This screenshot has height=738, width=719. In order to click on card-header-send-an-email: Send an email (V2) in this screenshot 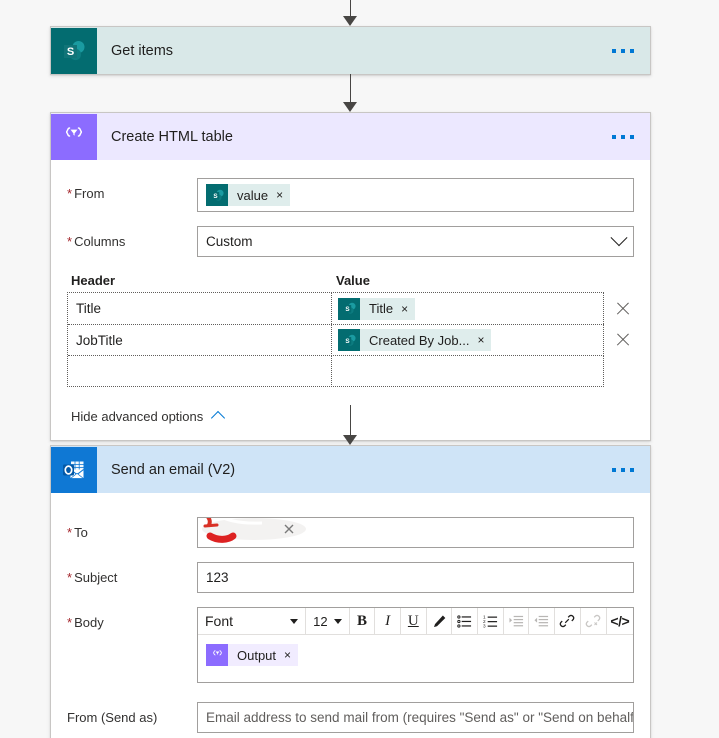, I will do `click(350, 469)`.